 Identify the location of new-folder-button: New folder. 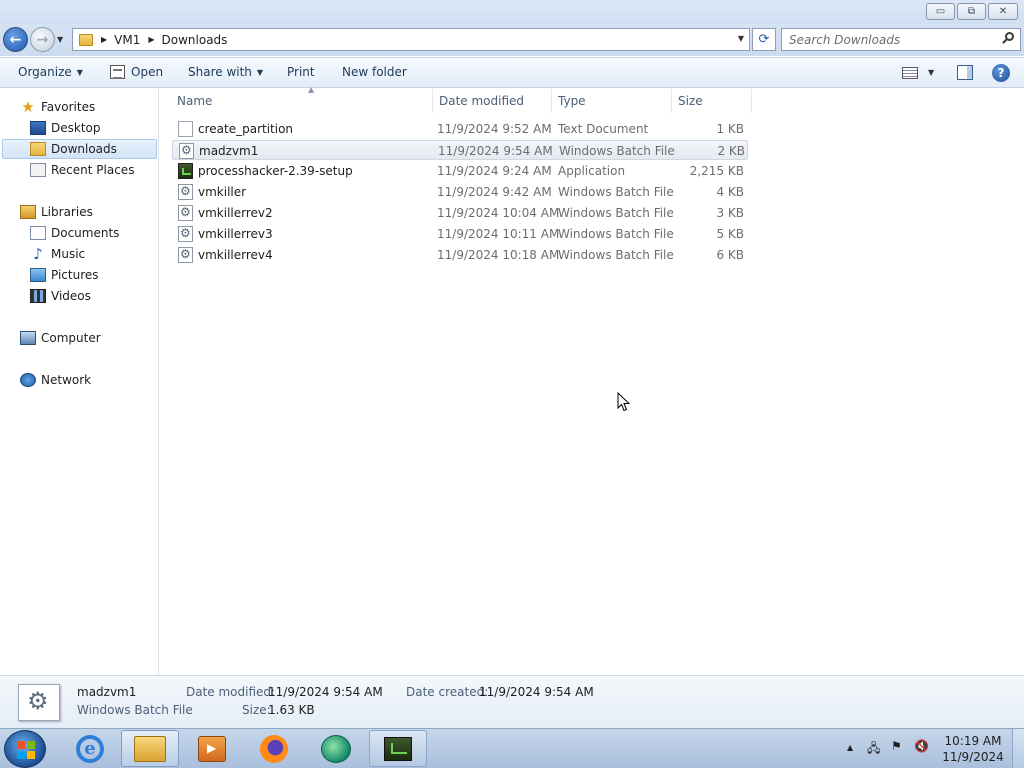
(374, 72).